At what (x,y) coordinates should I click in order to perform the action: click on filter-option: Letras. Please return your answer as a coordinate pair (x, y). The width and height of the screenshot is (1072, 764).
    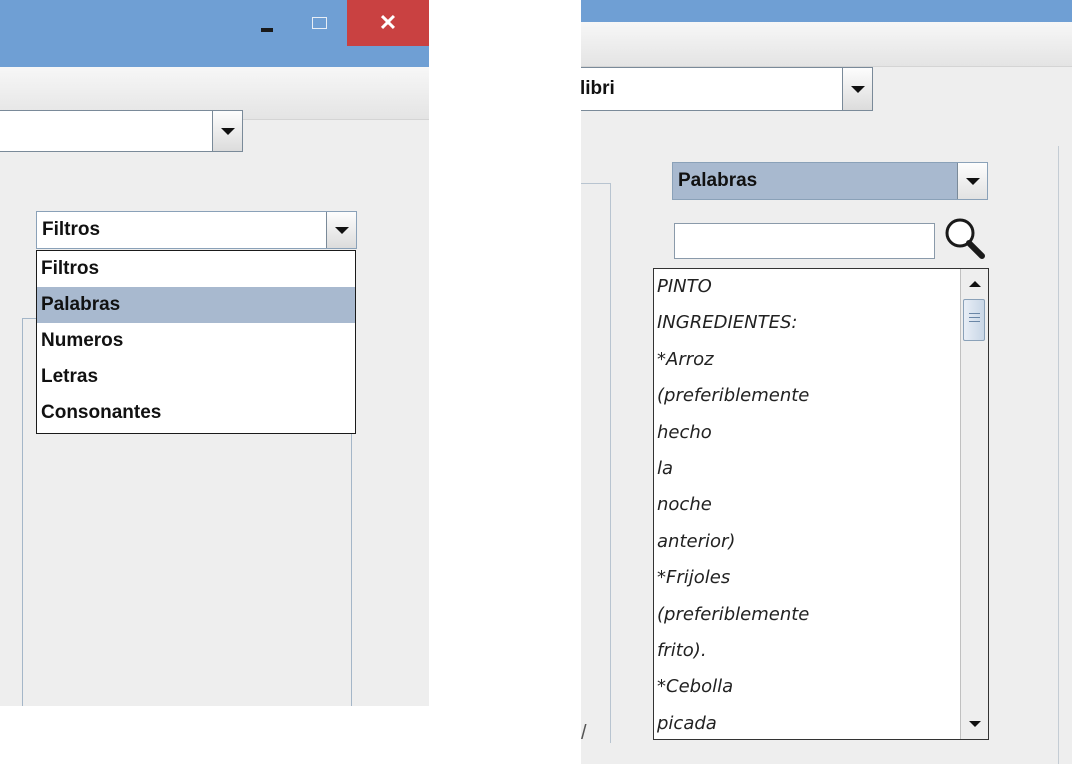
    Looking at the image, I should click on (196, 377).